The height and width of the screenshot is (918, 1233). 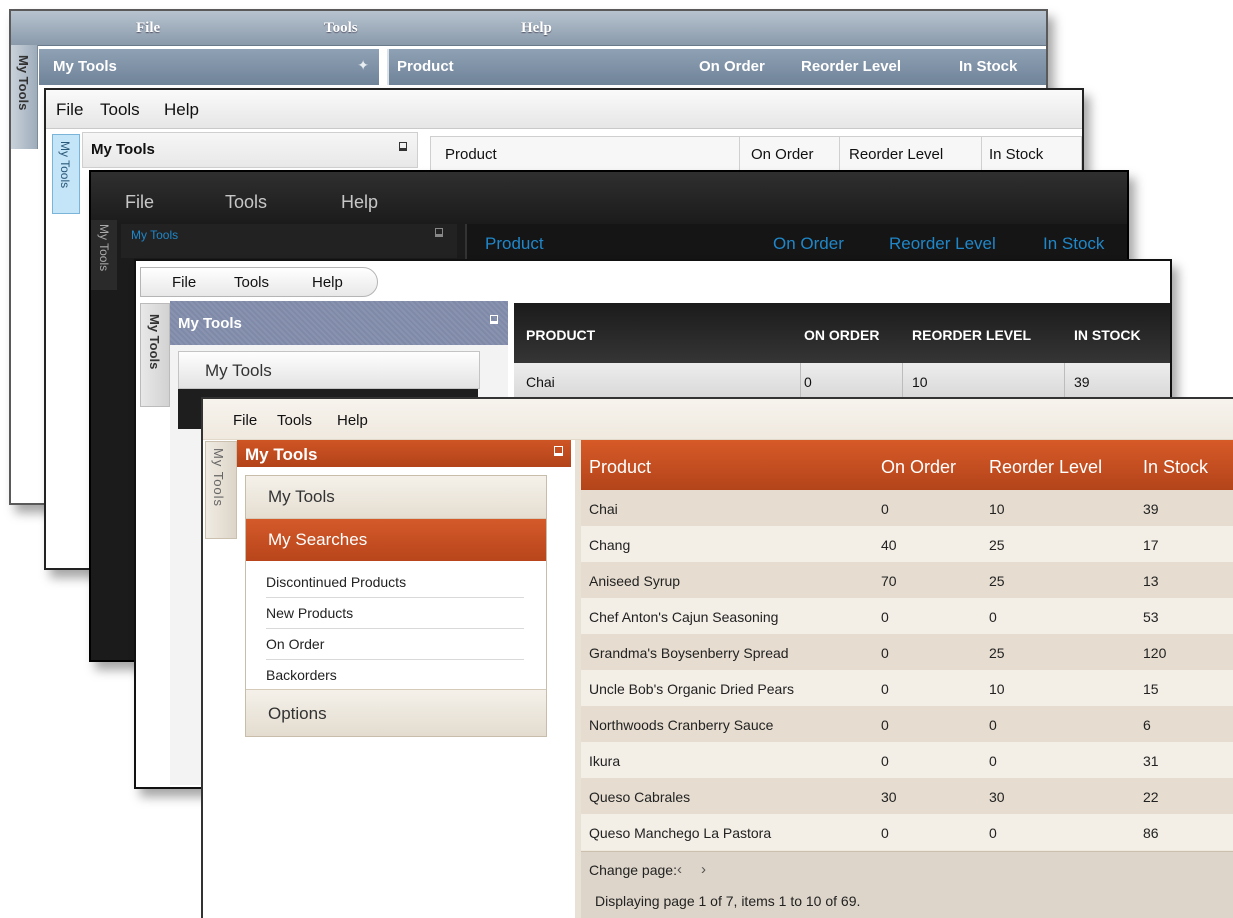 I want to click on table-row: Queso Cabrales 30 30 22, so click(x=907, y=796).